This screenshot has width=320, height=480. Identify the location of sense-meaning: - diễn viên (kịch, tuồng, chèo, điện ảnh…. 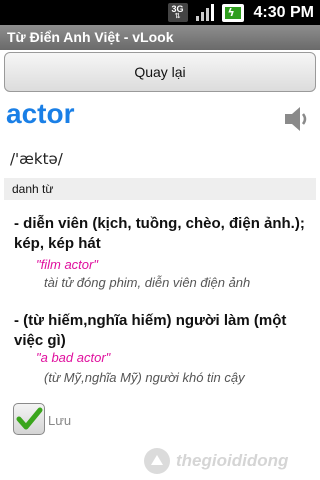
(159, 233).